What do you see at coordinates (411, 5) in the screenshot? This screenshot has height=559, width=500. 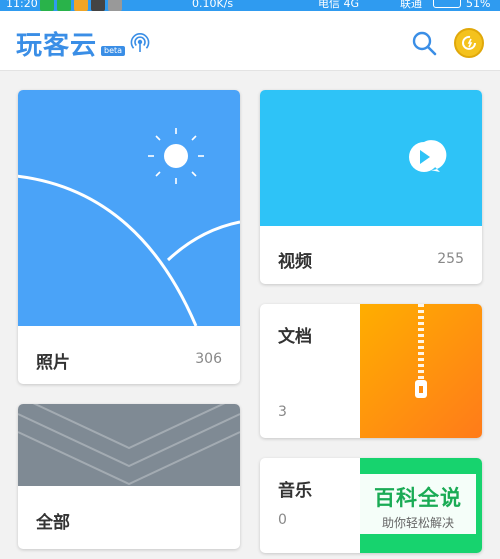 I see `carrier-2: 联通` at bounding box center [411, 5].